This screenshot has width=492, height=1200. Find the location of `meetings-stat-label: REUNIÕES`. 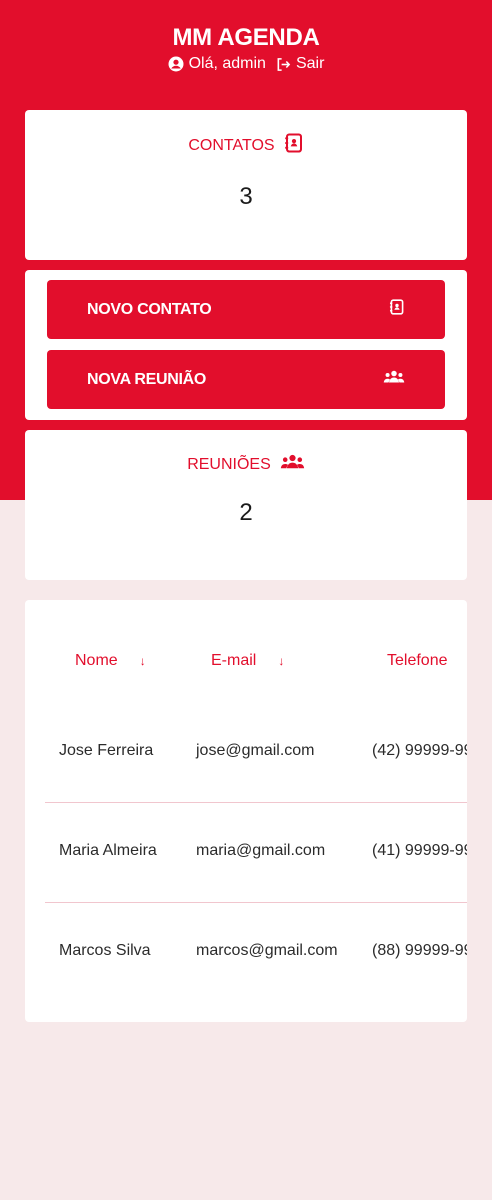

meetings-stat-label: REUNIÕES is located at coordinates (229, 464).